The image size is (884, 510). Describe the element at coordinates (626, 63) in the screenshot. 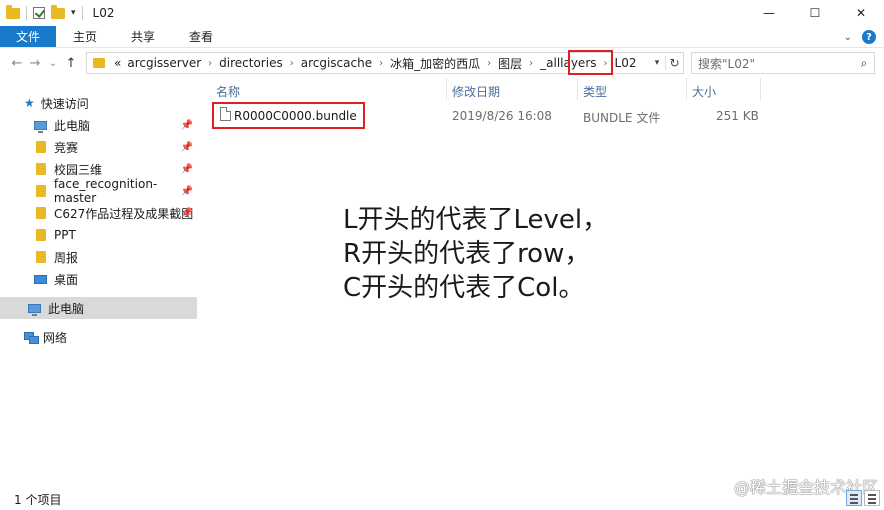

I see `breadcrumb-current: L02` at that location.